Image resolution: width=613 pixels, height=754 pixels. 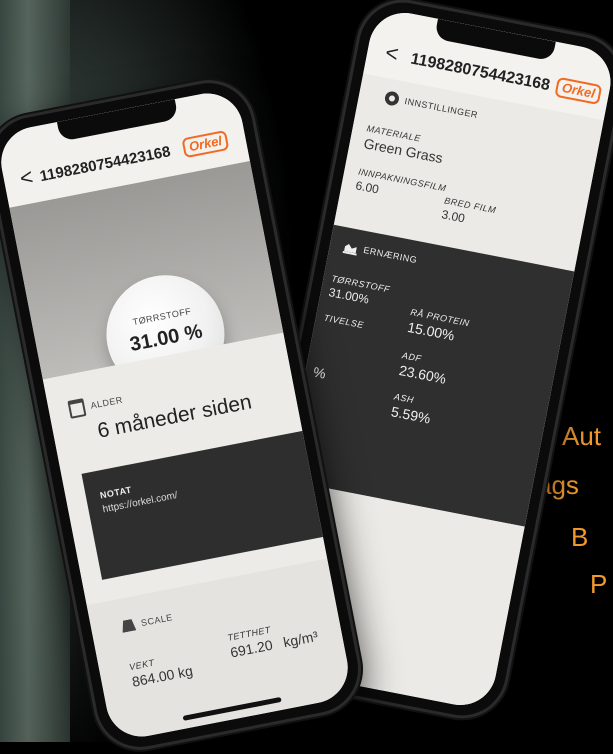 What do you see at coordinates (367, 187) in the screenshot?
I see `innpakningsfilm-value: 6.00` at bounding box center [367, 187].